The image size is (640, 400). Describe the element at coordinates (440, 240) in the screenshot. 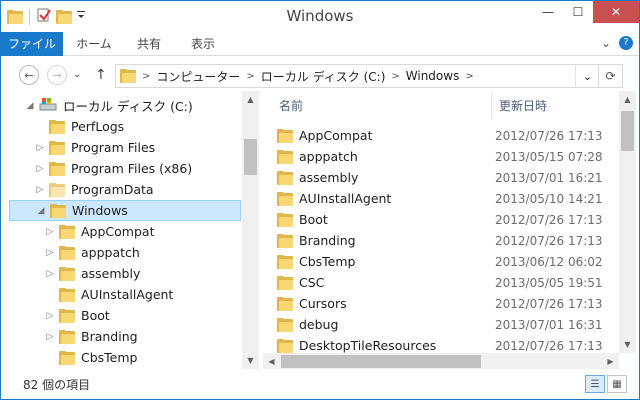

I see `file-row: Branding 2012/07/26 17:13` at that location.